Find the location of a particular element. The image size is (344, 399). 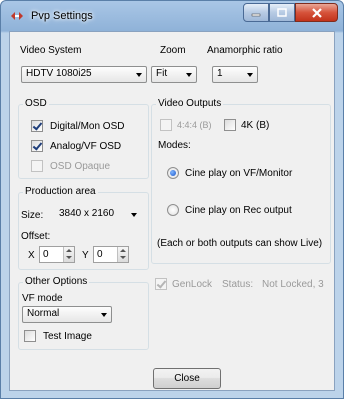

window-title: Pvp Settings is located at coordinates (62, 16).